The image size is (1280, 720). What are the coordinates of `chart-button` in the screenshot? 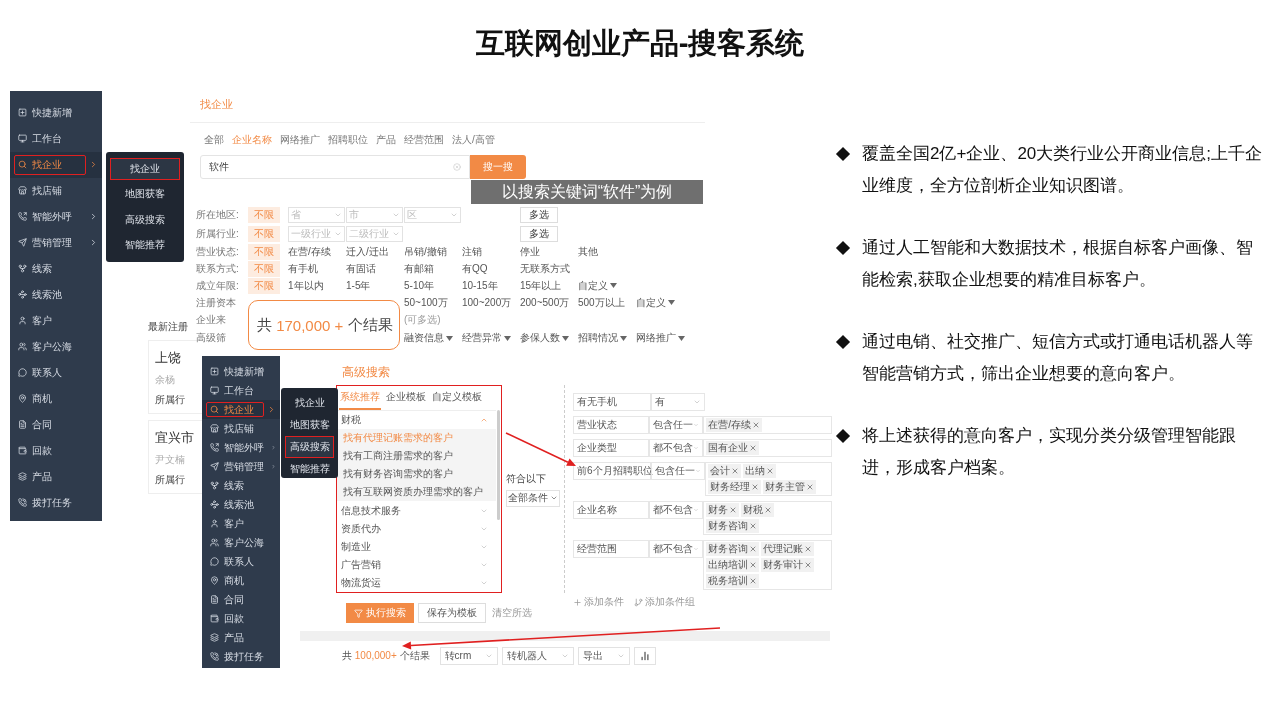 It's located at (645, 656).